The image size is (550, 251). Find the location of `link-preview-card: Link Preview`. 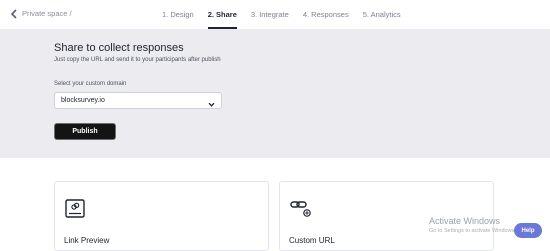

link-preview-card: Link Preview is located at coordinates (161, 216).